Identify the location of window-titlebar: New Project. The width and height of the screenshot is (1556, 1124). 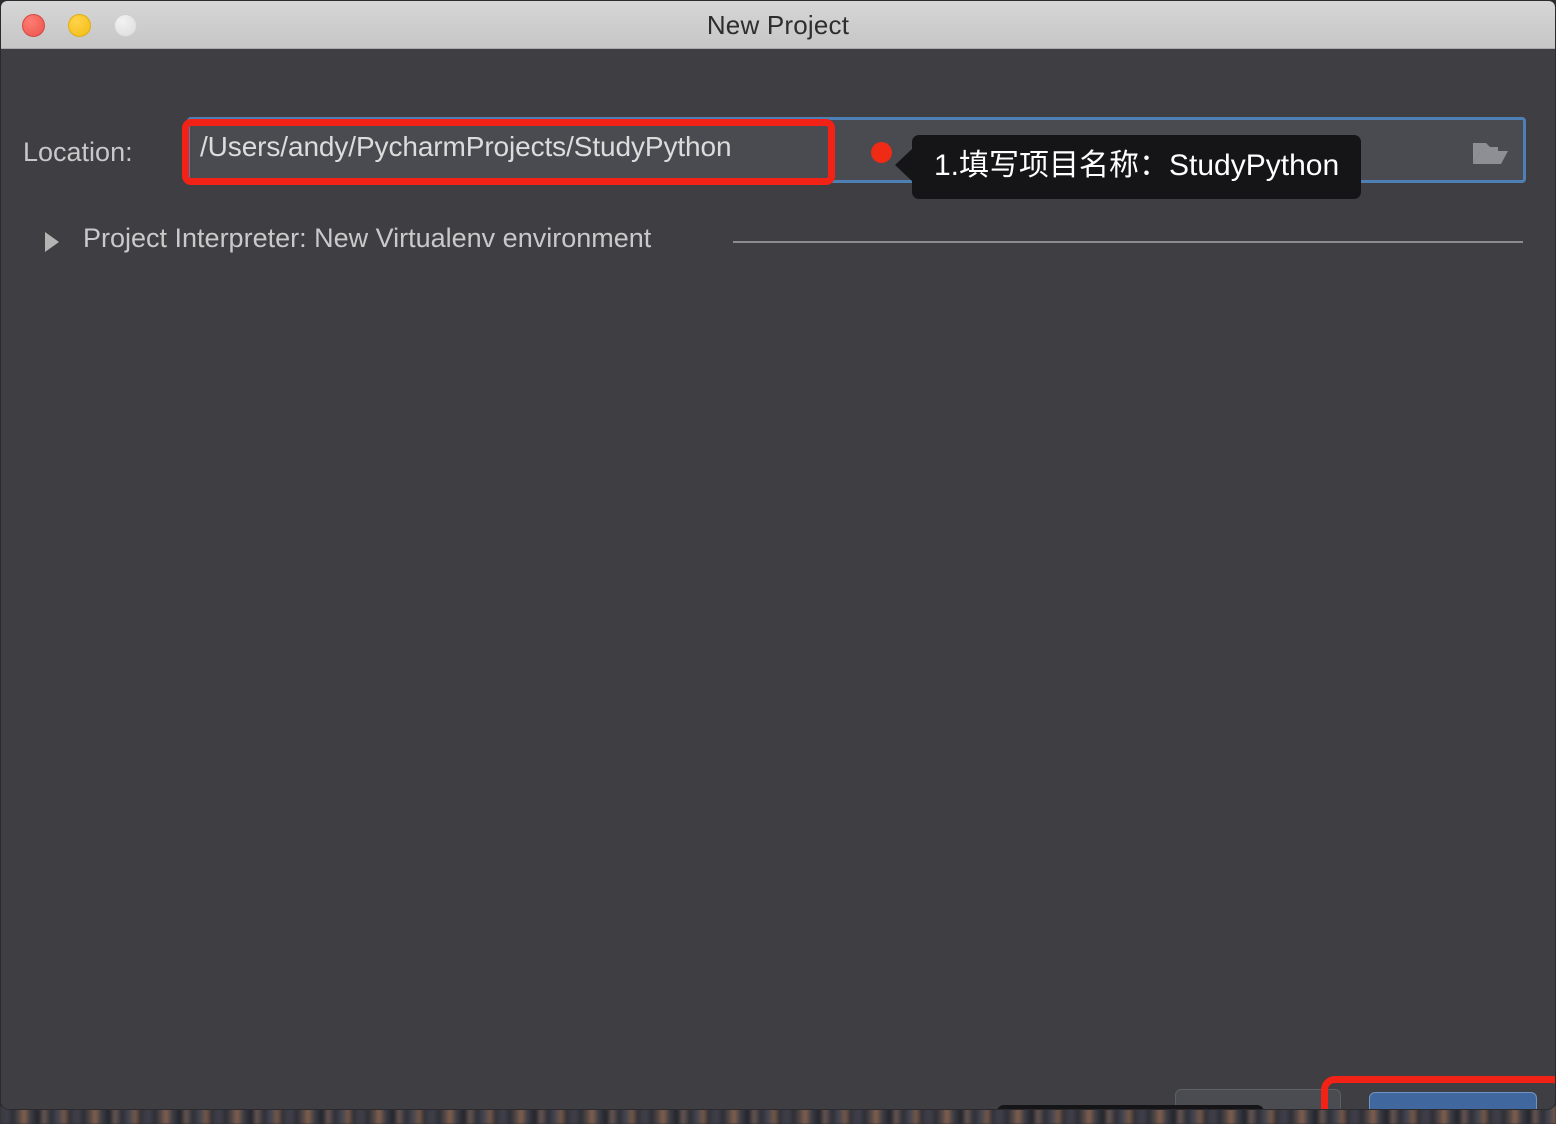
(778, 25).